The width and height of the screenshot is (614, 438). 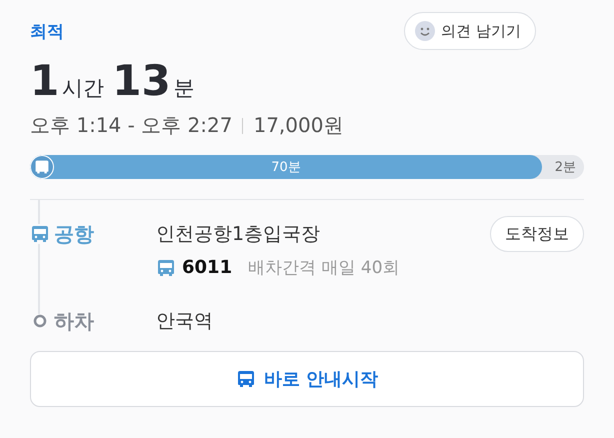 What do you see at coordinates (184, 321) in the screenshot?
I see `stop-name: 안국역` at bounding box center [184, 321].